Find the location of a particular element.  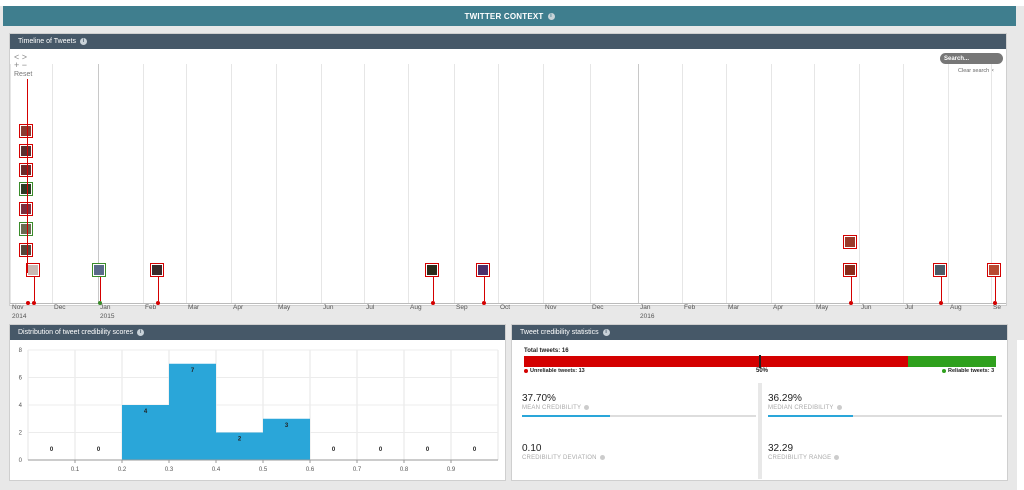

timeline-year-label: 2015 is located at coordinates (107, 316).